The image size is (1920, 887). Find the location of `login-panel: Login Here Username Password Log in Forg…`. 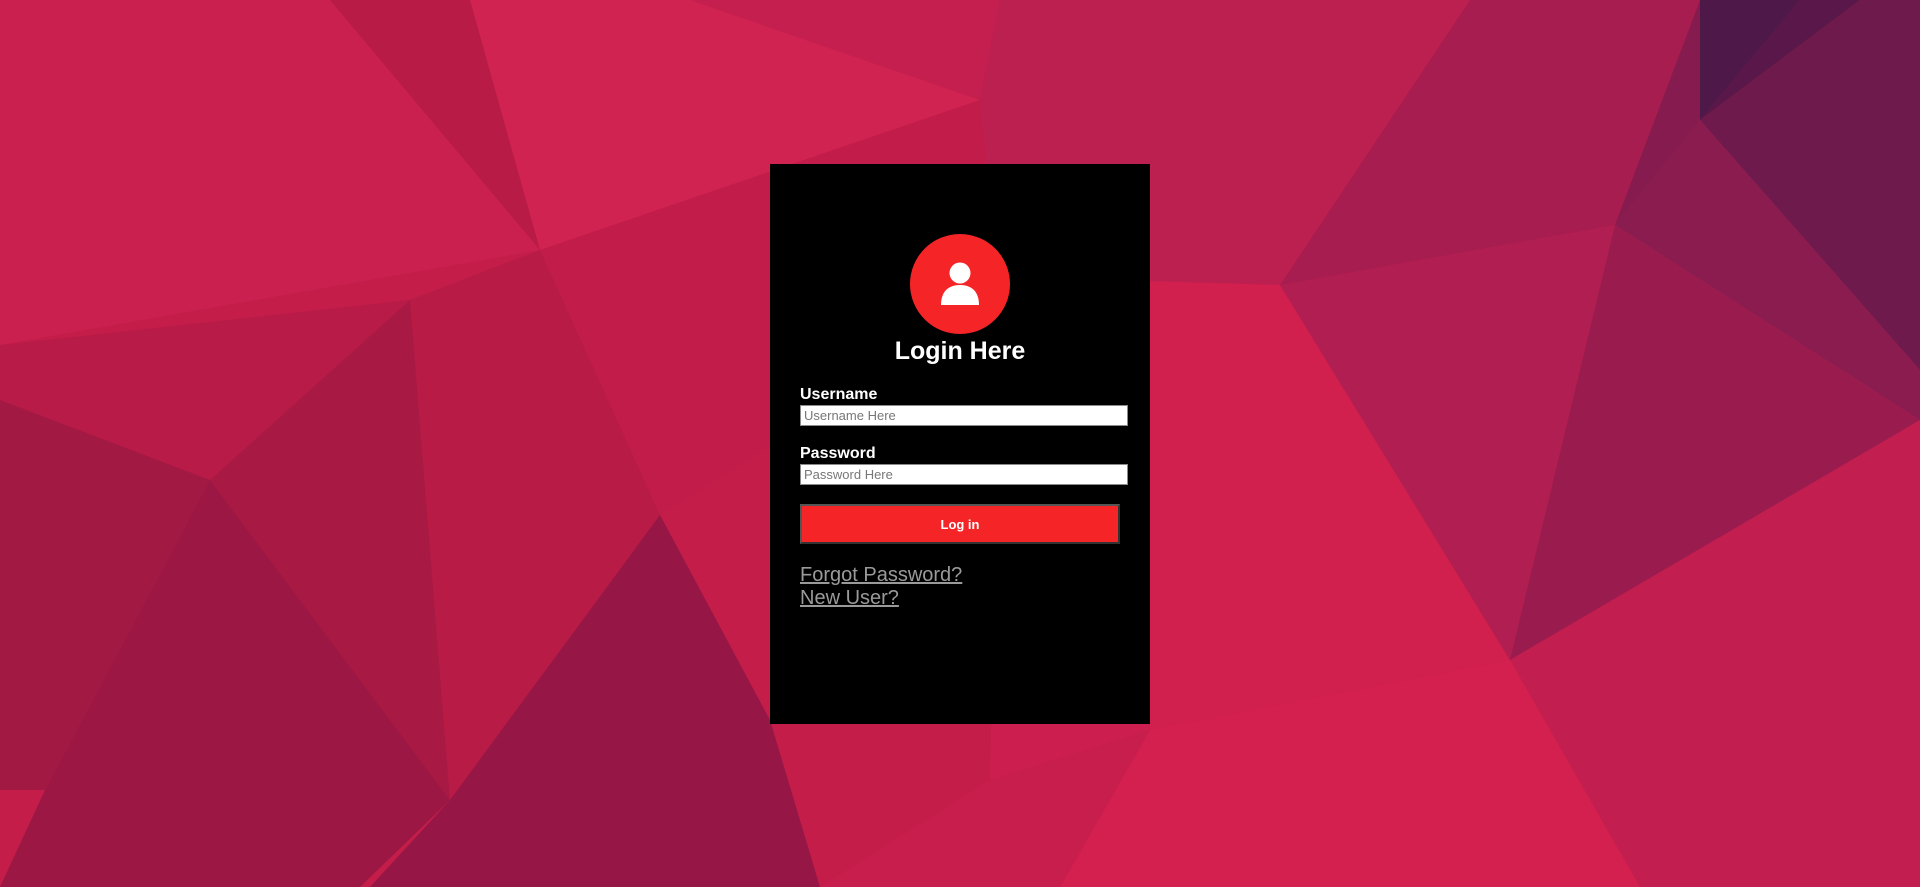

login-panel: Login Here Username Password Log in Forg… is located at coordinates (960, 444).